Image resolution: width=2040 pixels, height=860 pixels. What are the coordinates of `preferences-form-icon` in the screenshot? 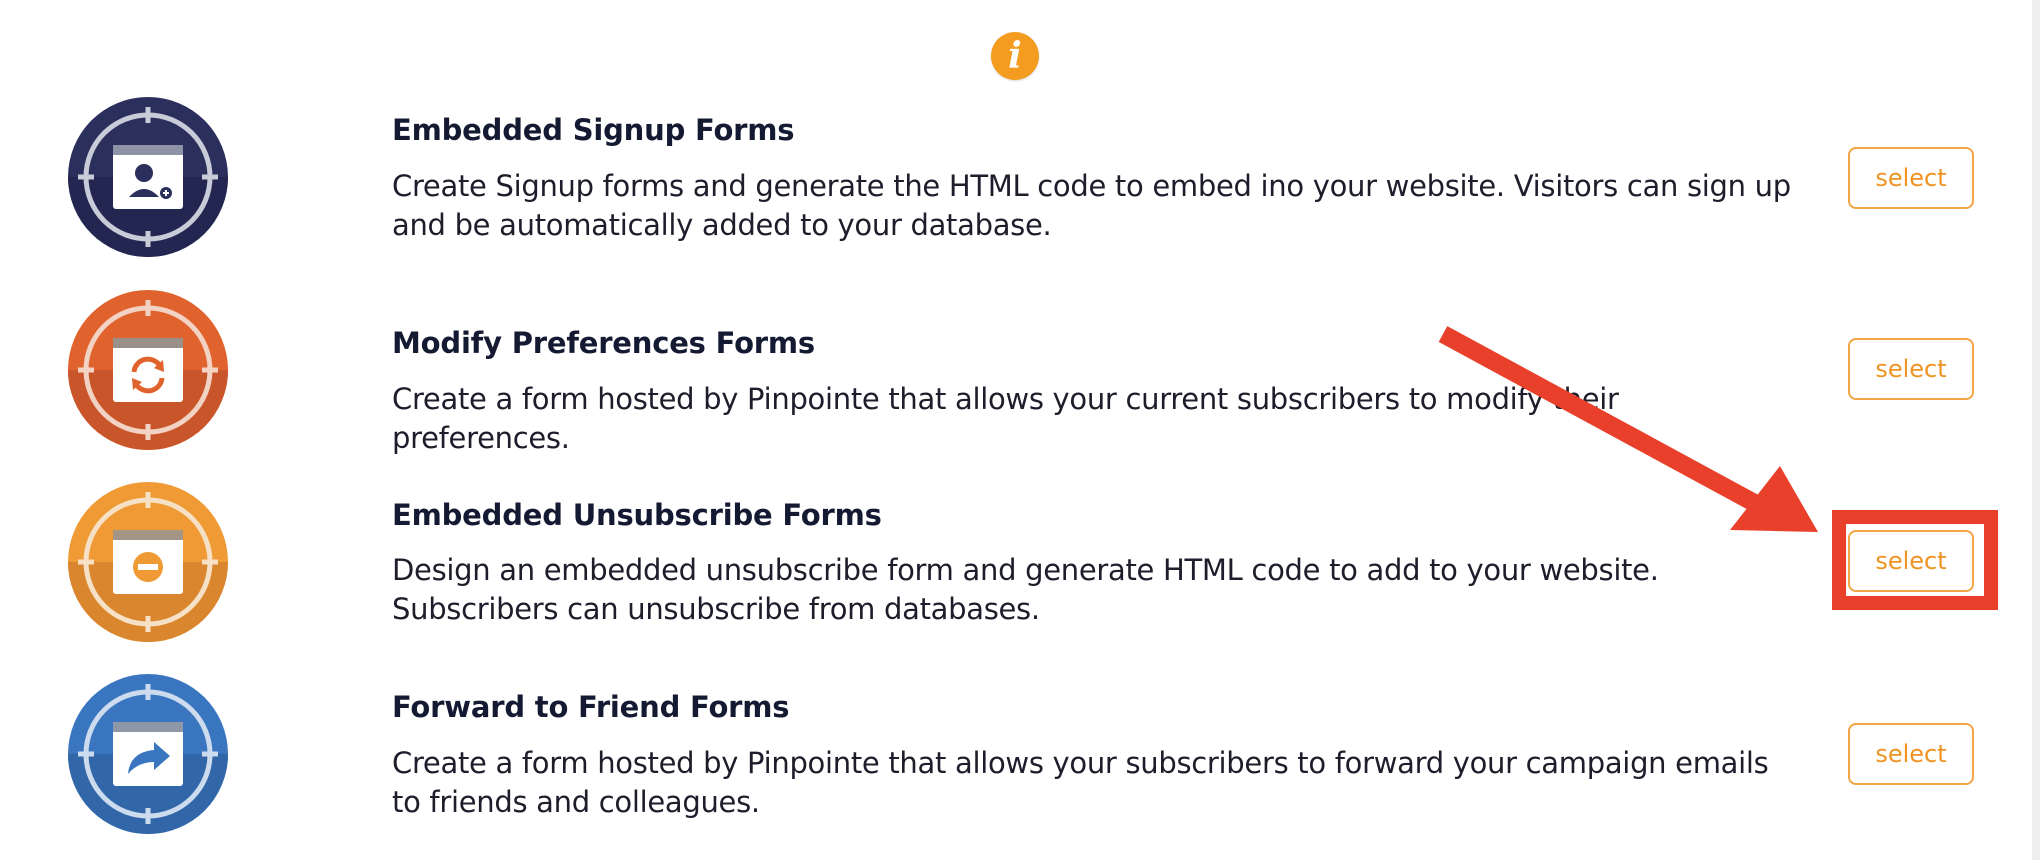 It's located at (148, 370).